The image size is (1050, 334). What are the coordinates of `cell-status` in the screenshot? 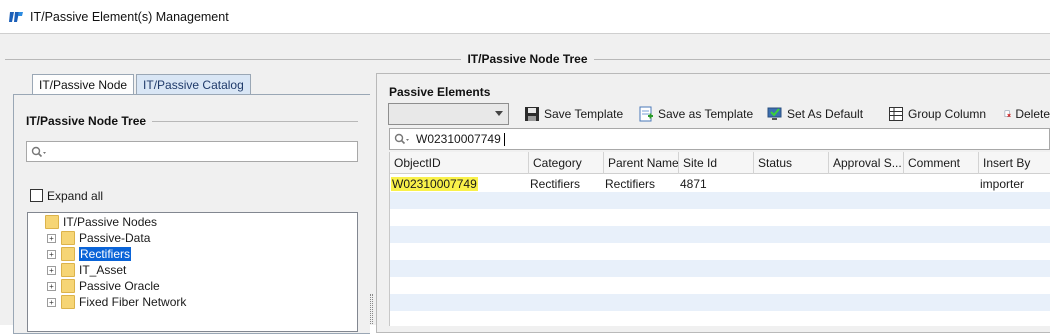 It's located at (754, 183).